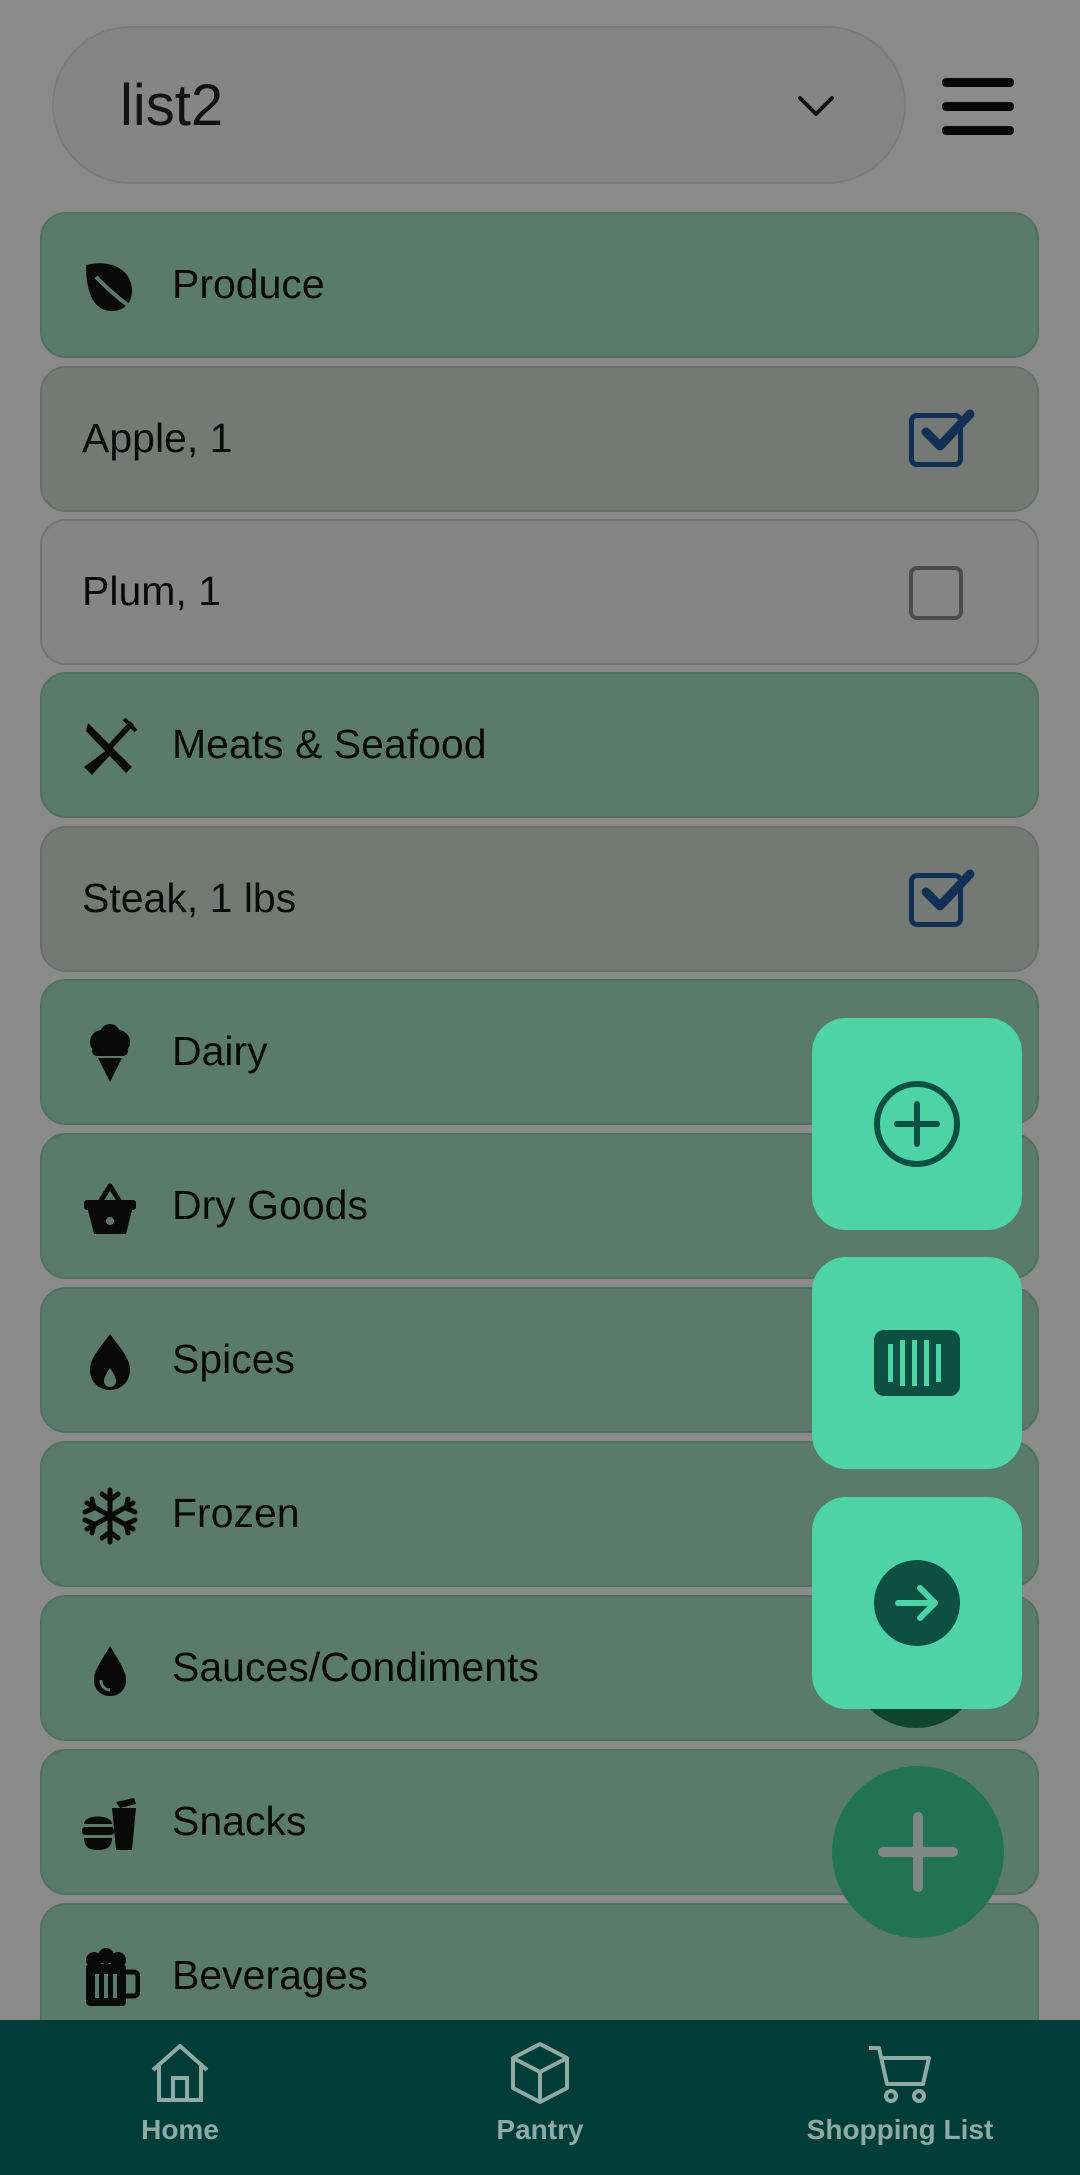 This screenshot has height=2175, width=1080. Describe the element at coordinates (540, 2129) in the screenshot. I see `nav-label: Pantry` at that location.